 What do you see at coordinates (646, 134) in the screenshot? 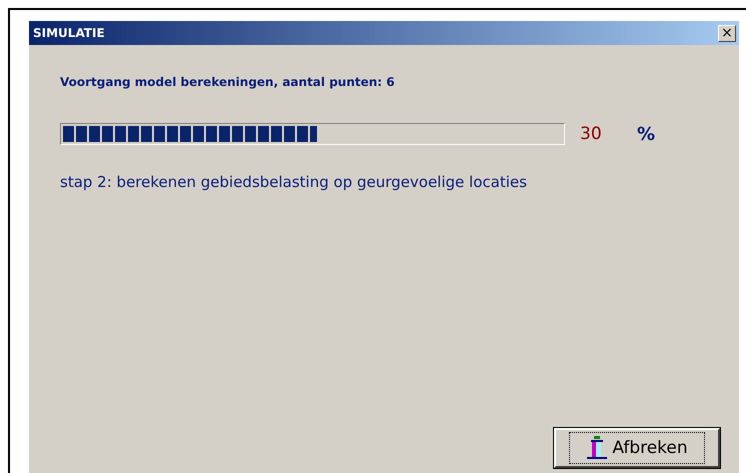
I see `percent-sign: %` at bounding box center [646, 134].